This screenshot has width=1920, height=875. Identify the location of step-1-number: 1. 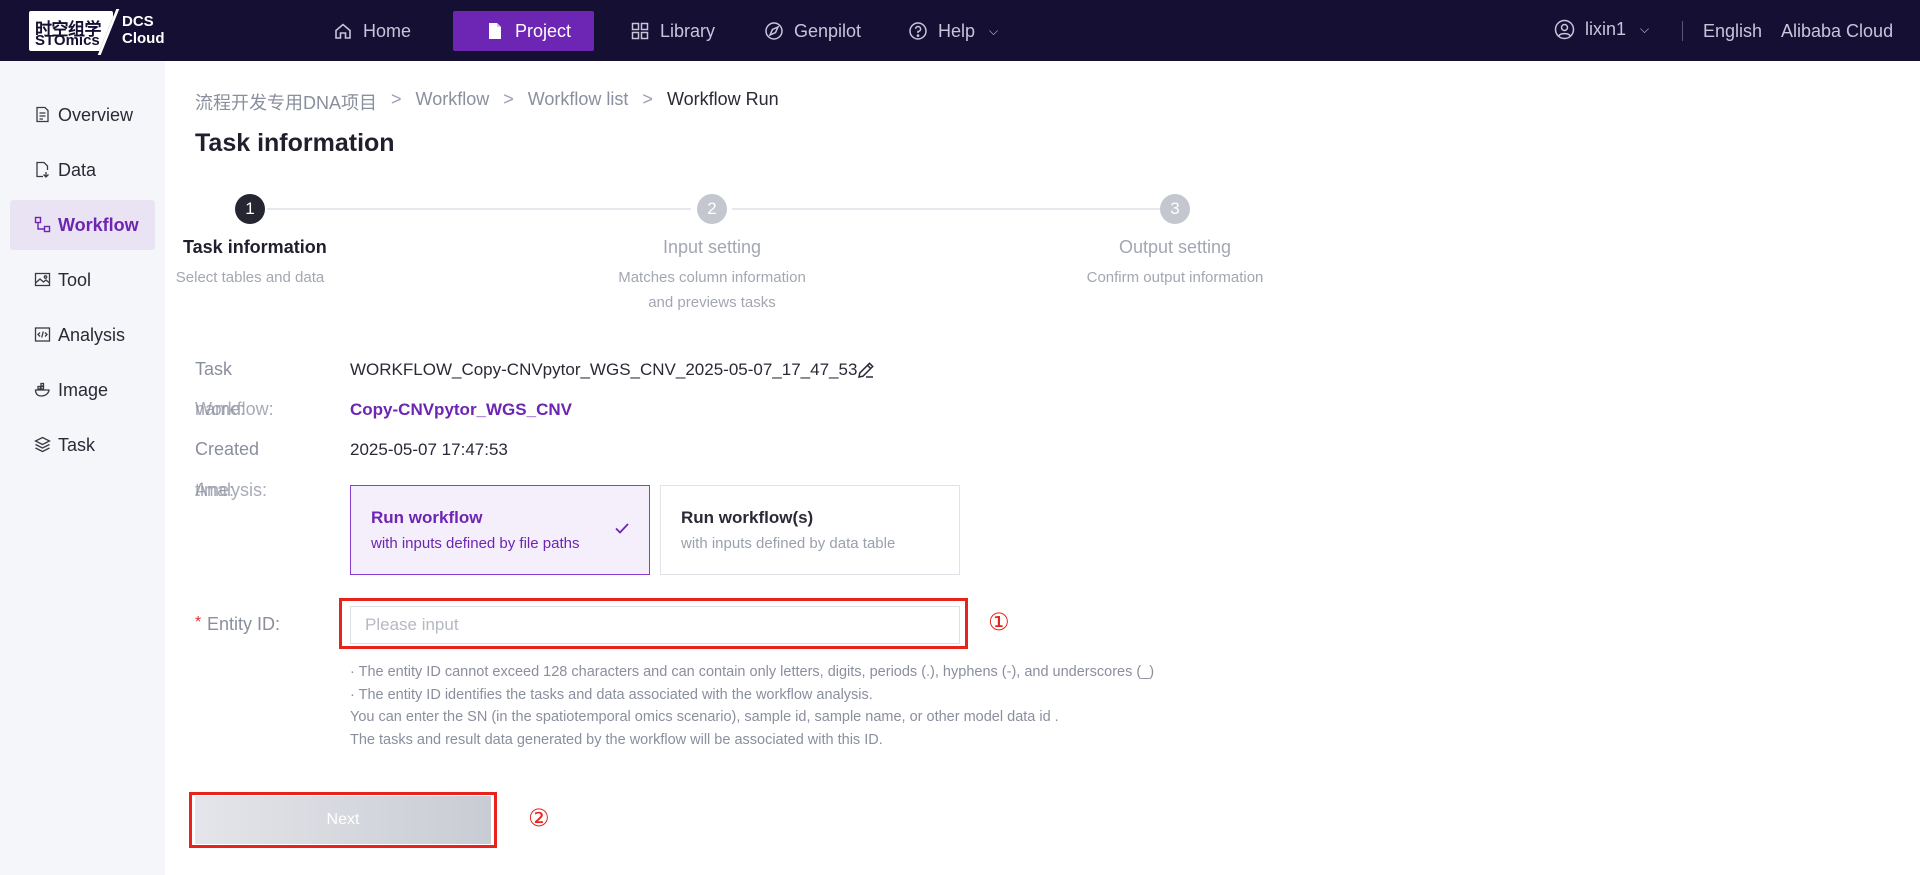
(250, 209).